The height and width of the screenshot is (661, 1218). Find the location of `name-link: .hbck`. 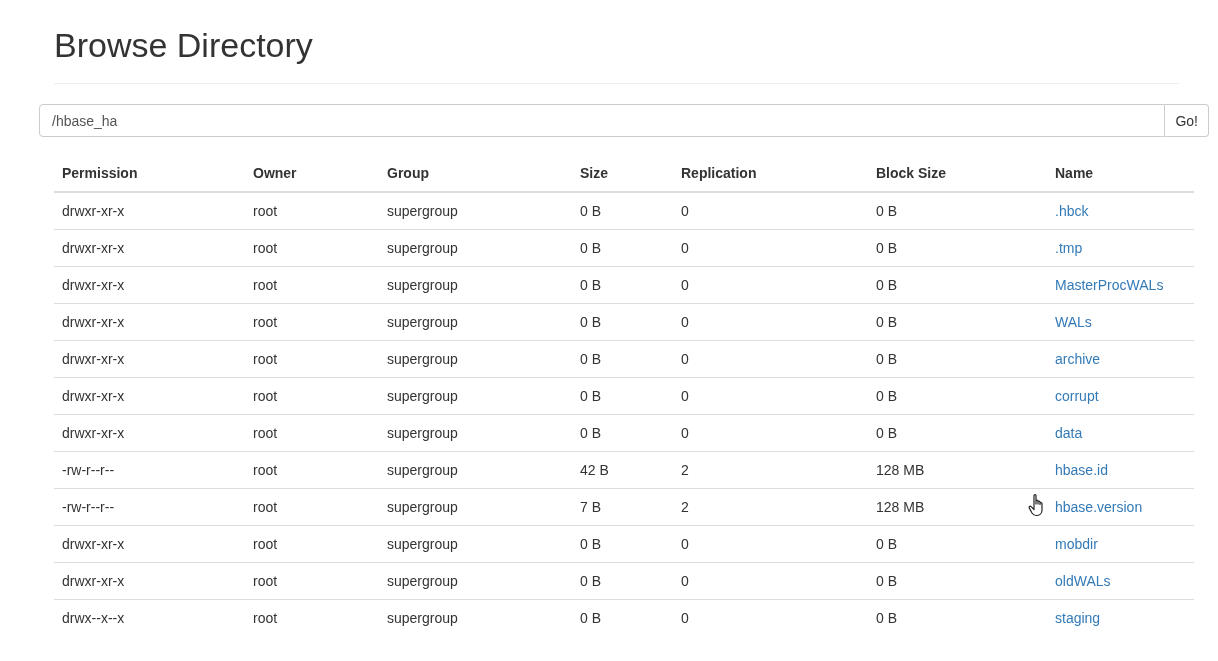

name-link: .hbck is located at coordinates (1072, 211).